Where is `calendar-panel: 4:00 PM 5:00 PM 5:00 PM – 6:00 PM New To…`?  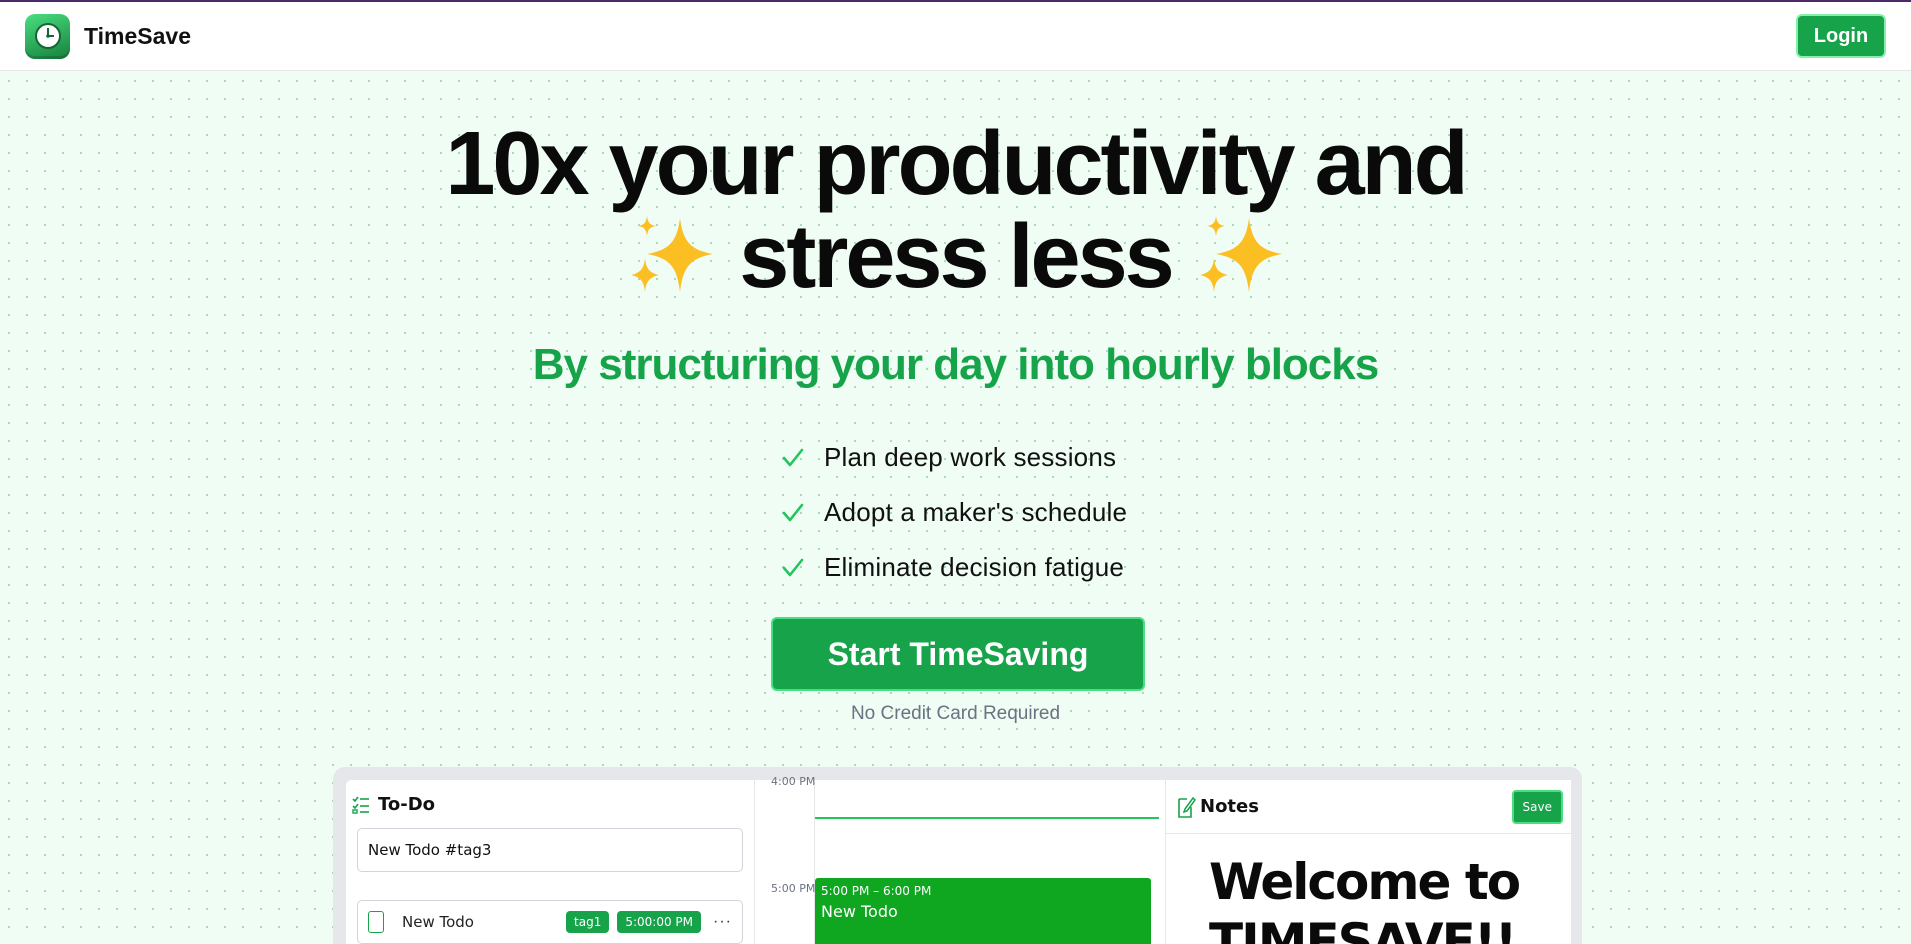 calendar-panel: 4:00 PM 5:00 PM 5:00 PM – 6:00 PM New To… is located at coordinates (960, 859).